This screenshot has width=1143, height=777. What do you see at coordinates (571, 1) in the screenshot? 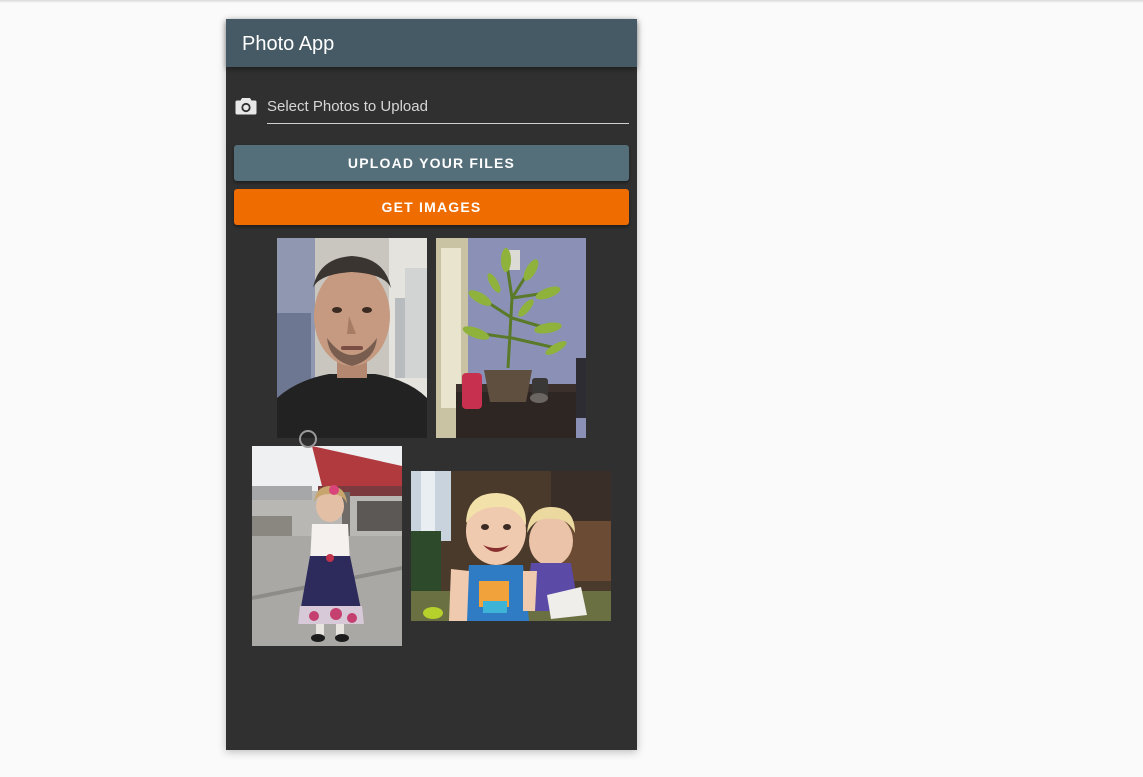
I see `top-edge-shadow` at bounding box center [571, 1].